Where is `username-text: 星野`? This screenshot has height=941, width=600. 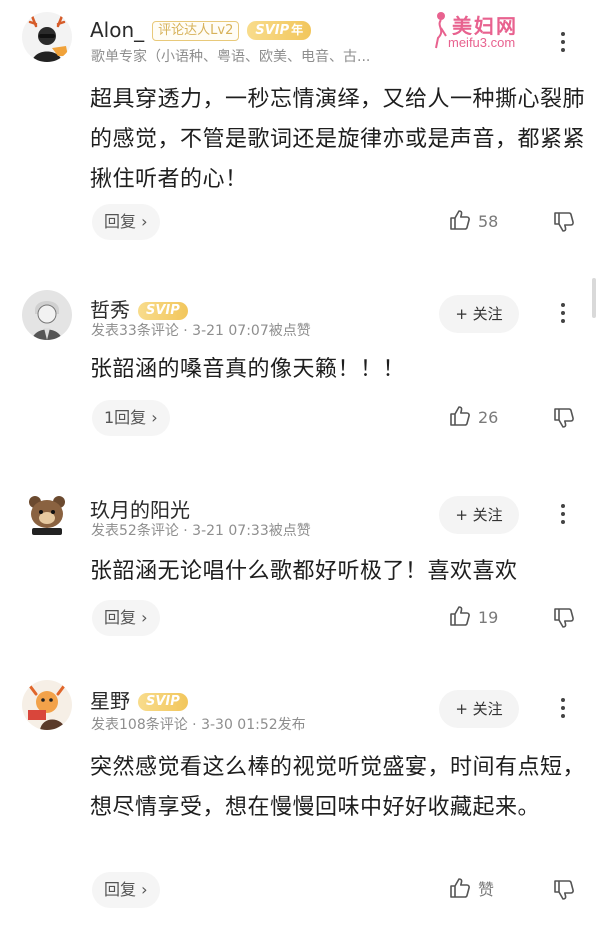
username-text: 星野 is located at coordinates (110, 701).